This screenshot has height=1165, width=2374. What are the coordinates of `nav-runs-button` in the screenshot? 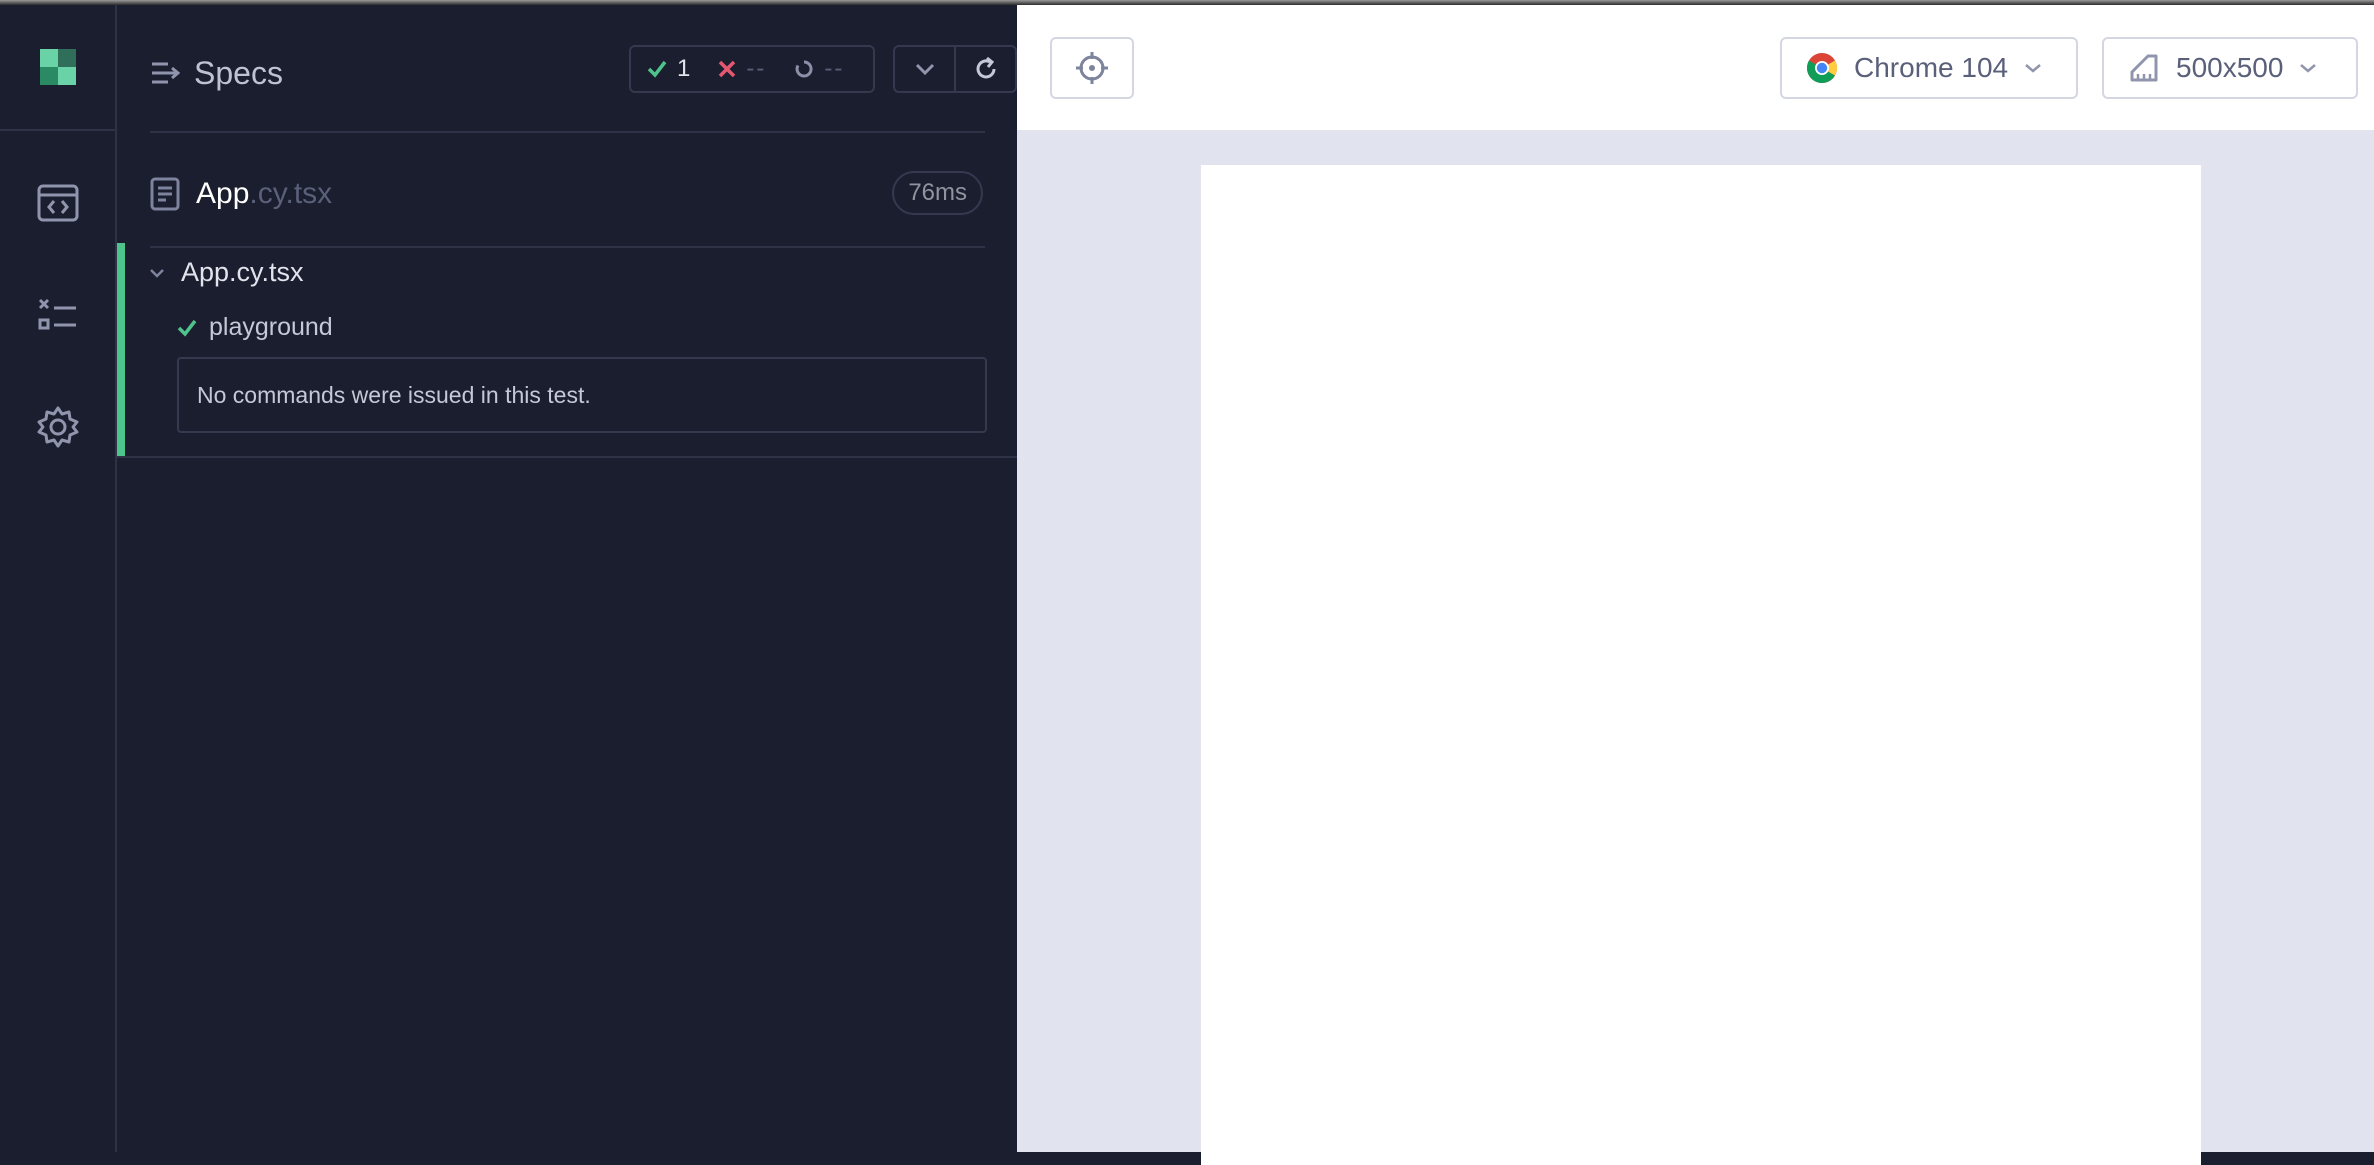 It's located at (57, 315).